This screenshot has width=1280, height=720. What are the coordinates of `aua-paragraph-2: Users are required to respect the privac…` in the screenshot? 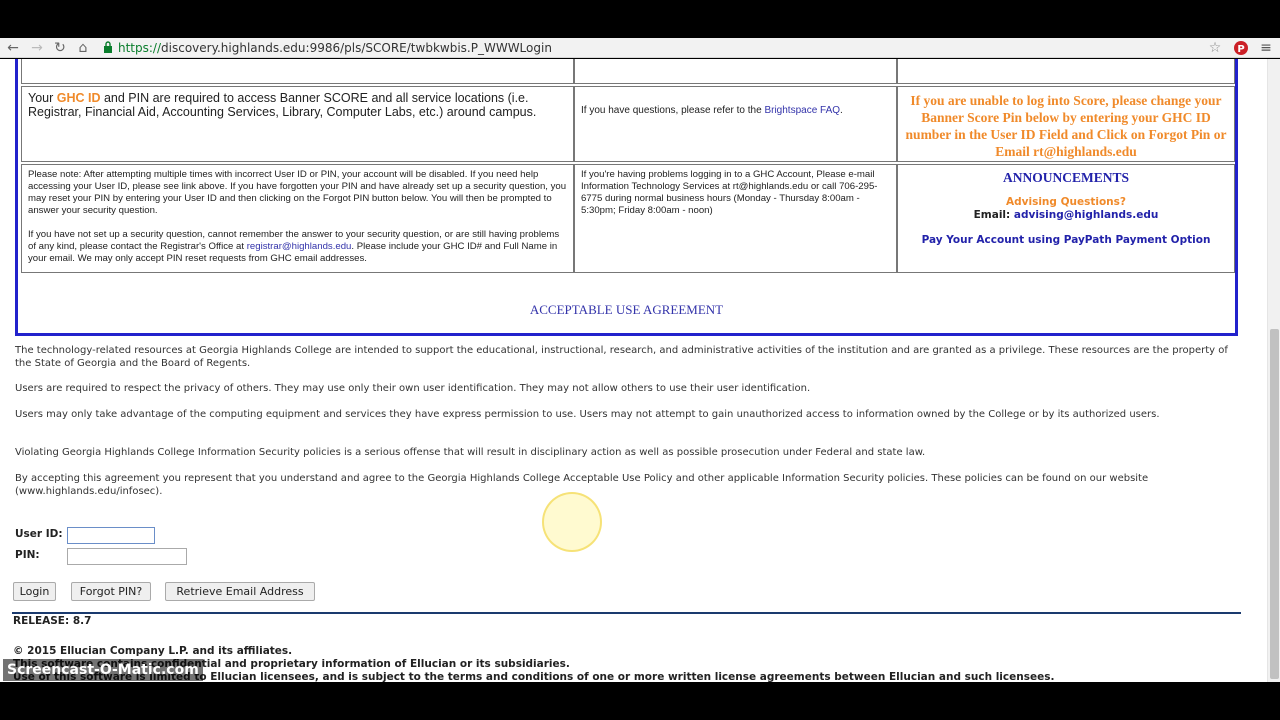 It's located at (413, 388).